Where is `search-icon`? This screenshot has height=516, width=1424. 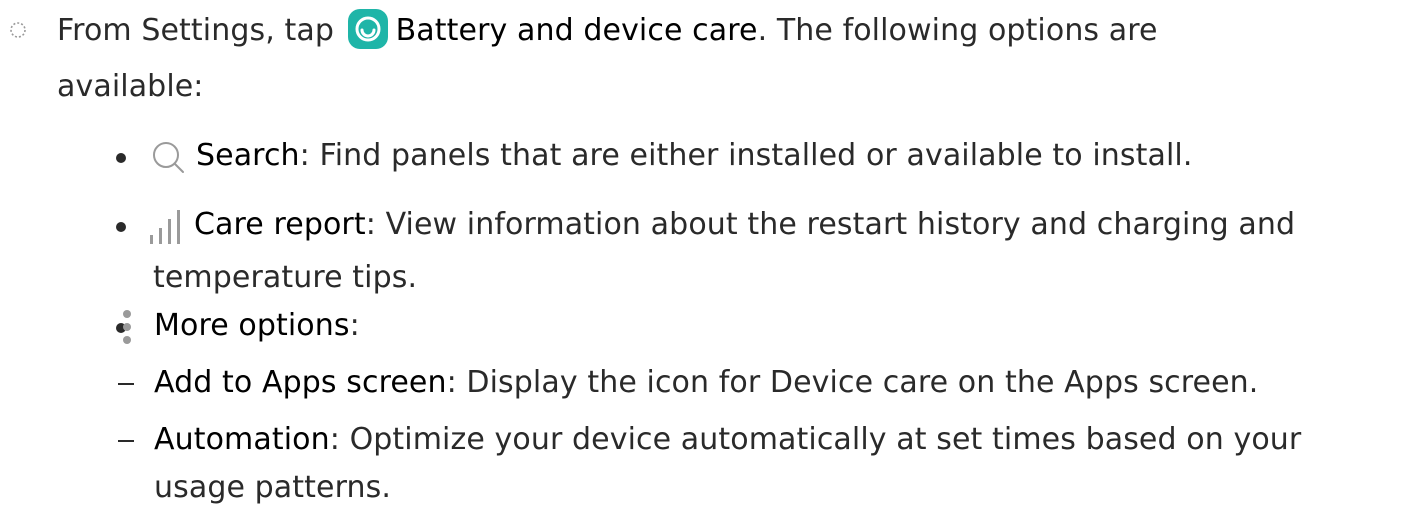
search-icon is located at coordinates (168, 157).